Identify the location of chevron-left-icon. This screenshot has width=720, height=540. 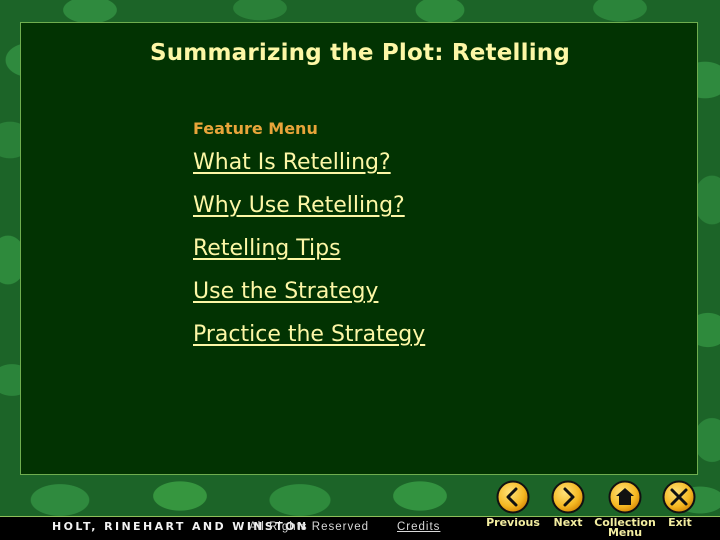
(513, 497).